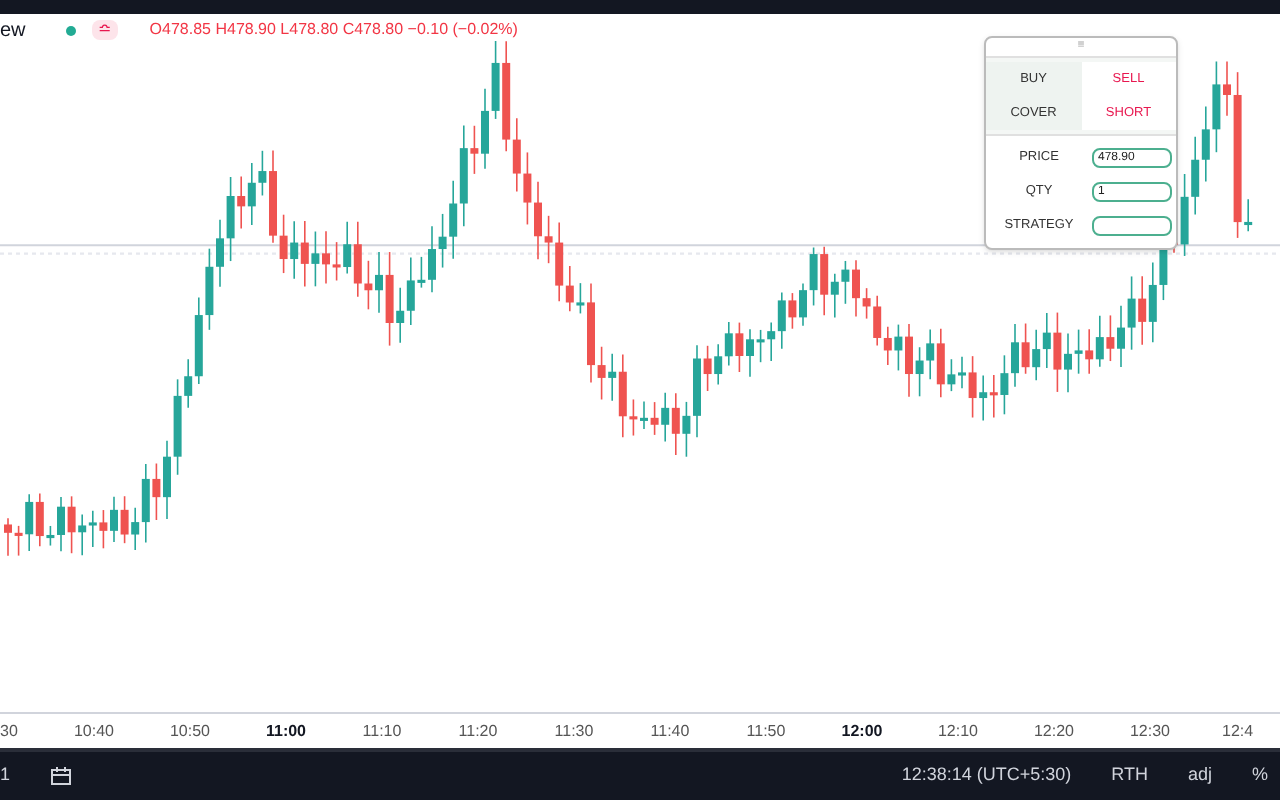 This screenshot has width=1280, height=800. I want to click on time-axis-label: 10:50, so click(190, 731).